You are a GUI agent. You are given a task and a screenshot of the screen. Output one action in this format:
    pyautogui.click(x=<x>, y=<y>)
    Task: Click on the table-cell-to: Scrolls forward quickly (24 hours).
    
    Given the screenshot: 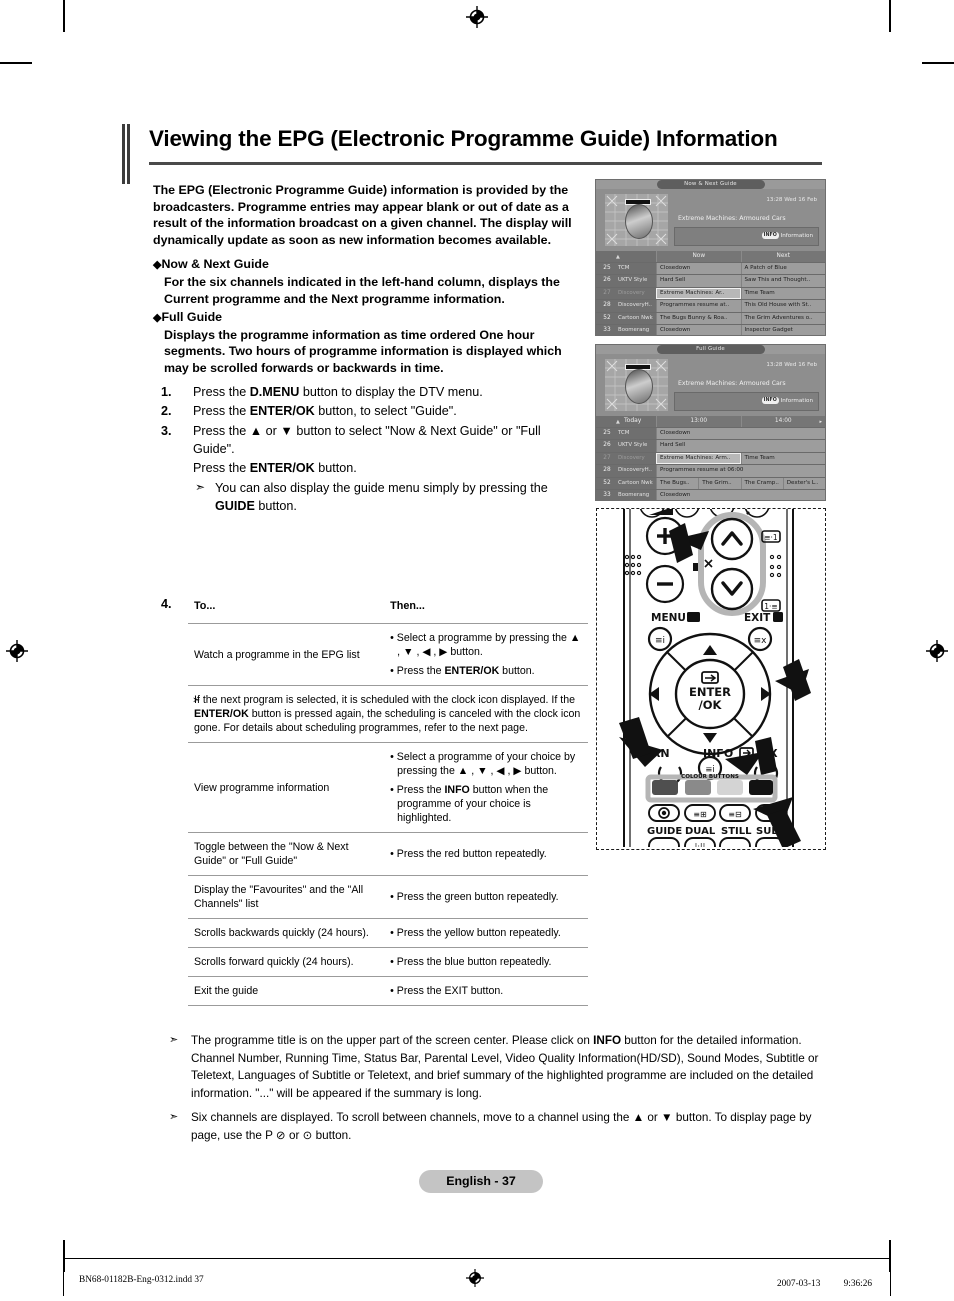 What is the action you would take?
    pyautogui.click(x=274, y=962)
    